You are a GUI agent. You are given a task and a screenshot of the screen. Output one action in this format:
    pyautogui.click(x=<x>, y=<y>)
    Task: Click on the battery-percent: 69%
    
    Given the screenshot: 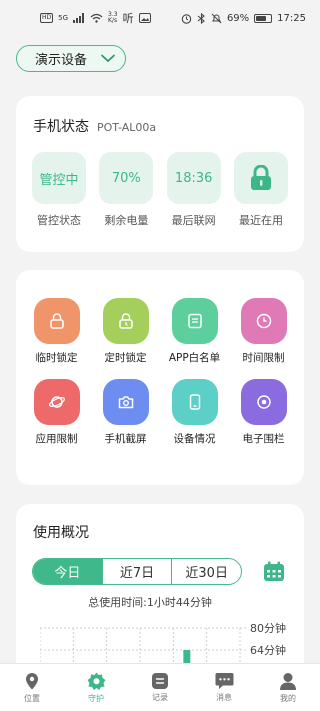 What is the action you would take?
    pyautogui.click(x=238, y=18)
    